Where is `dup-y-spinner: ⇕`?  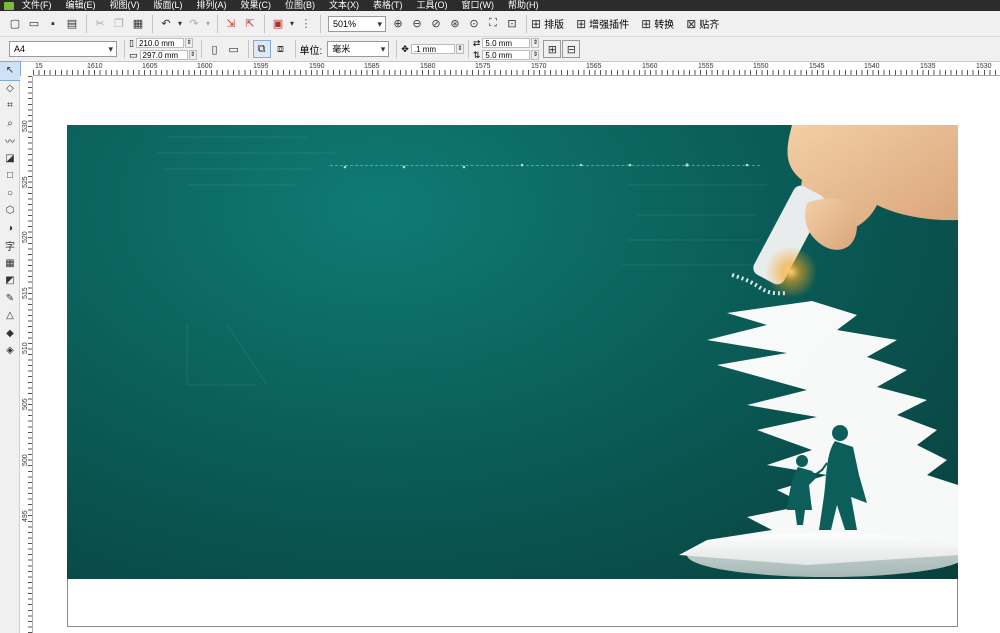 dup-y-spinner: ⇕ is located at coordinates (535, 55).